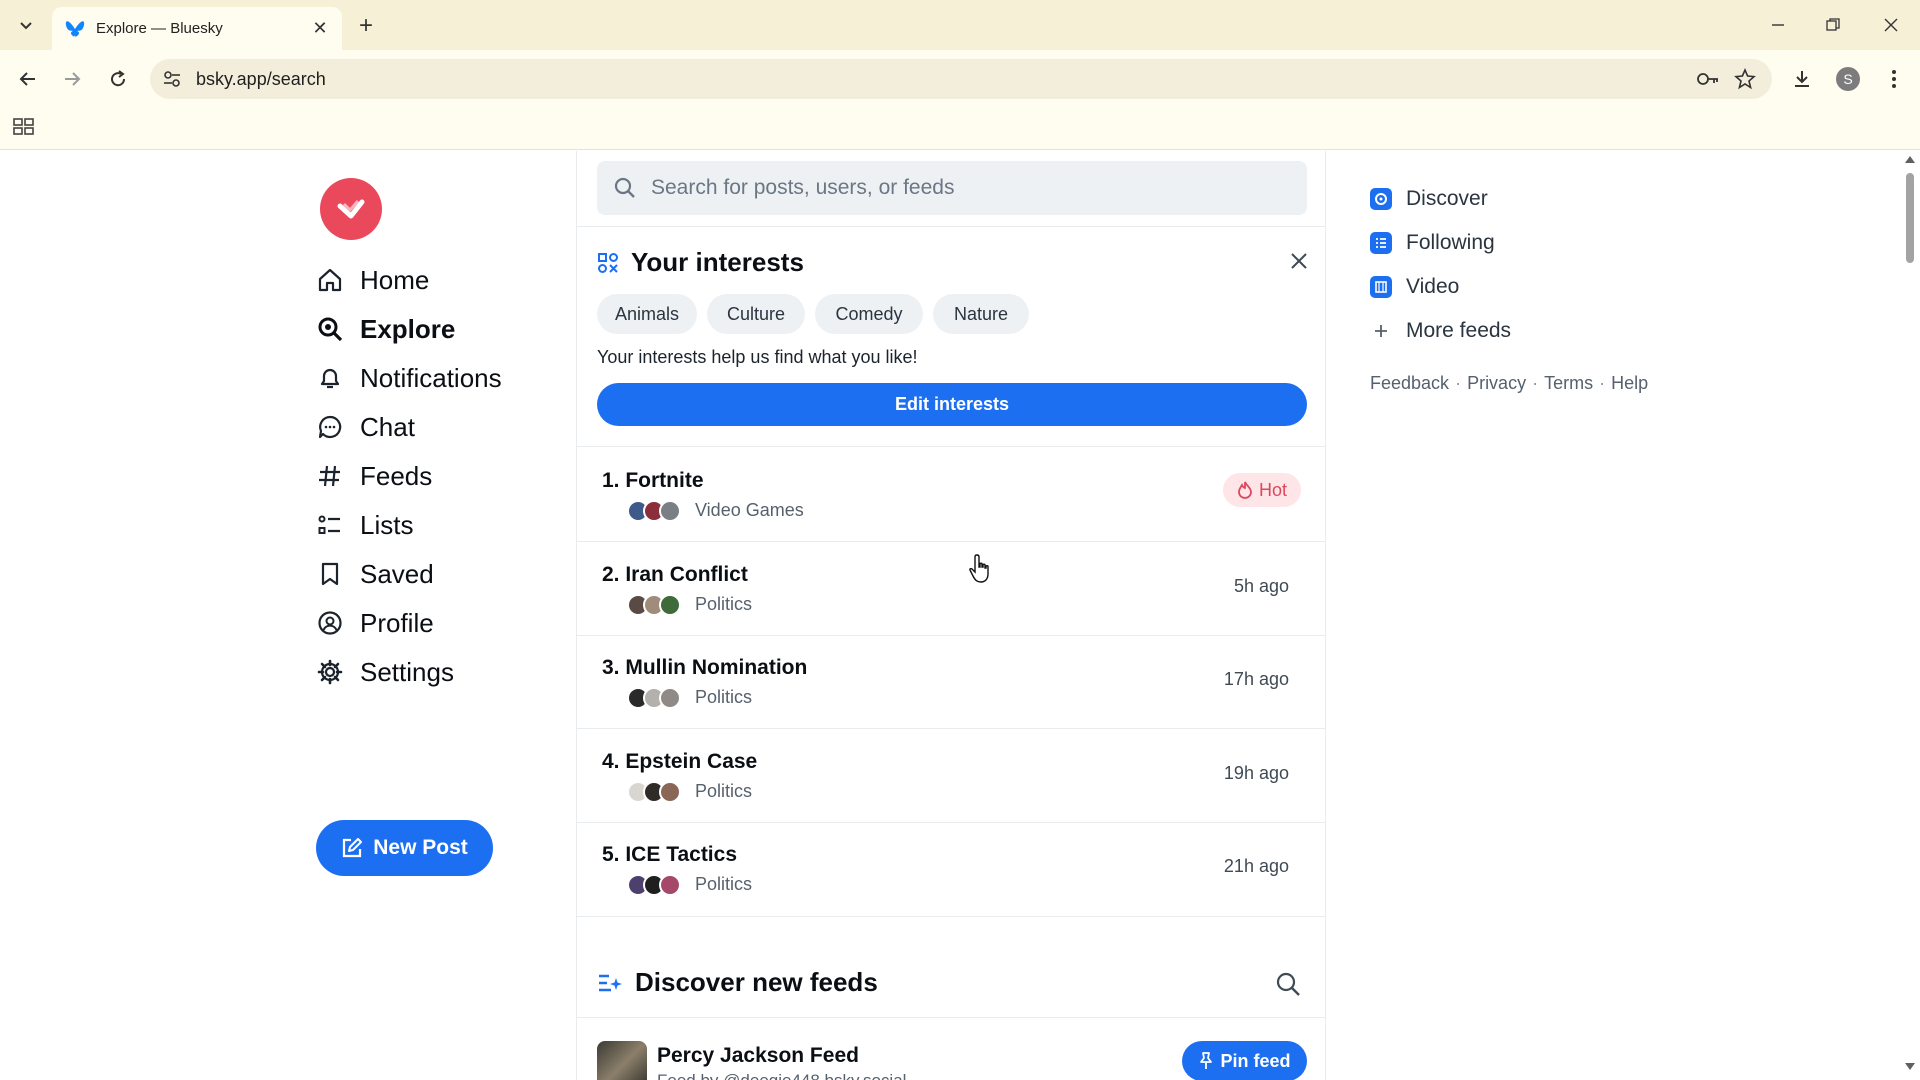  Describe the element at coordinates (1381, 199) in the screenshot. I see `discover-feed-icon` at that location.